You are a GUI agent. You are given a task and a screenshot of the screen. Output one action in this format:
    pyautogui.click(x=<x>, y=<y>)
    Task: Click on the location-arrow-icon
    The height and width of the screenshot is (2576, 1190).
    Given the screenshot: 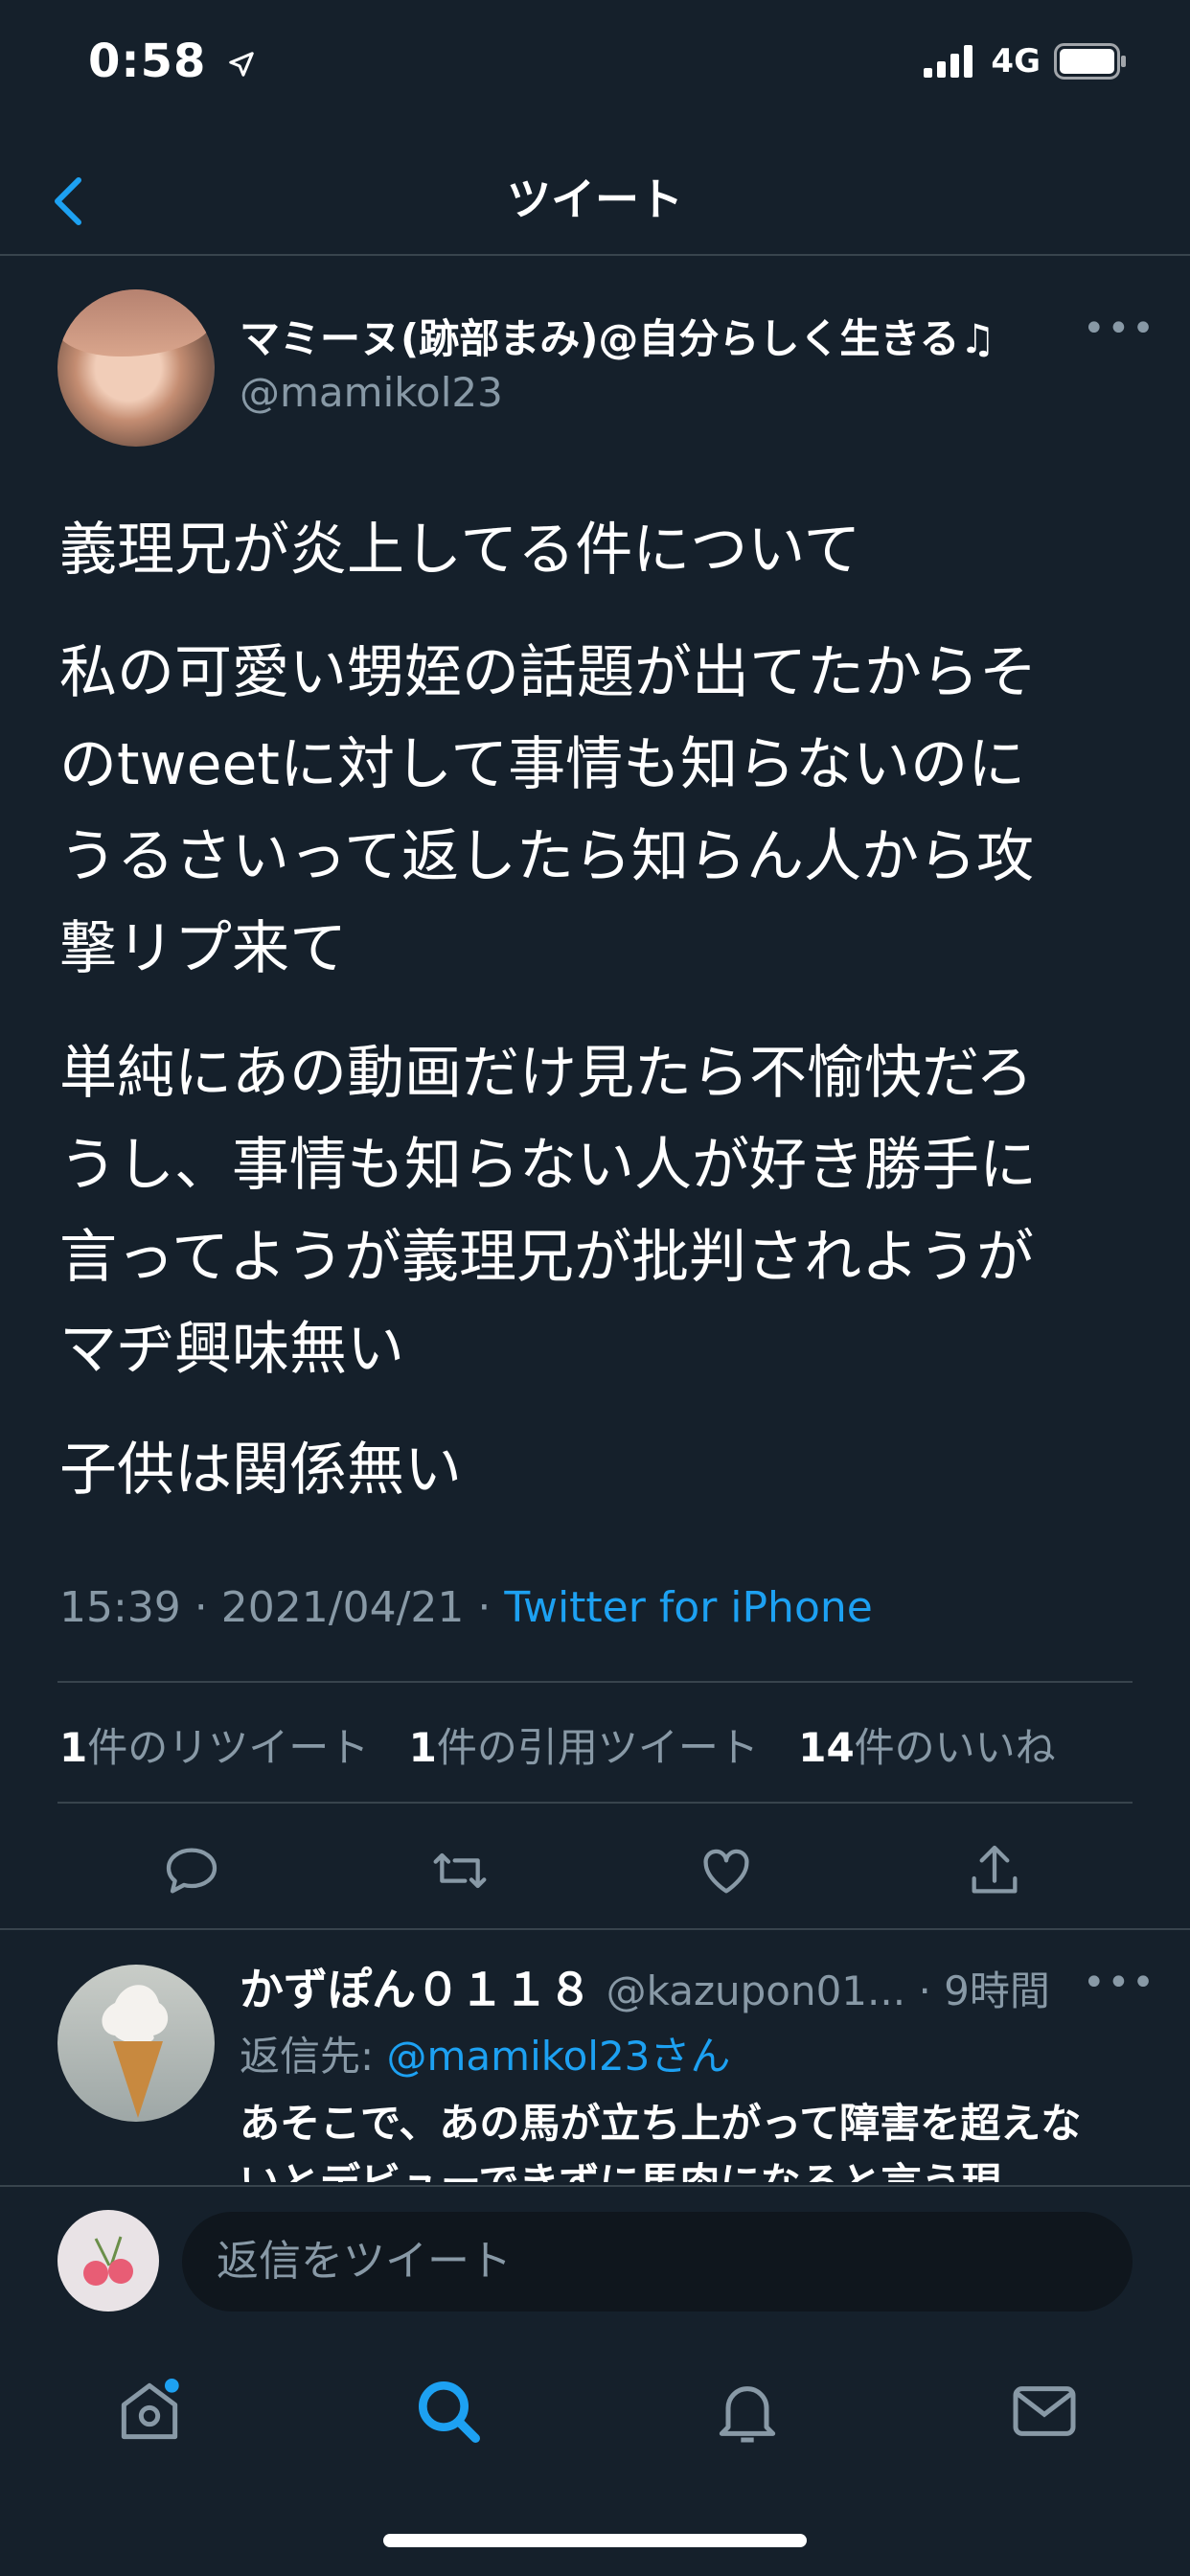 What is the action you would take?
    pyautogui.click(x=242, y=64)
    